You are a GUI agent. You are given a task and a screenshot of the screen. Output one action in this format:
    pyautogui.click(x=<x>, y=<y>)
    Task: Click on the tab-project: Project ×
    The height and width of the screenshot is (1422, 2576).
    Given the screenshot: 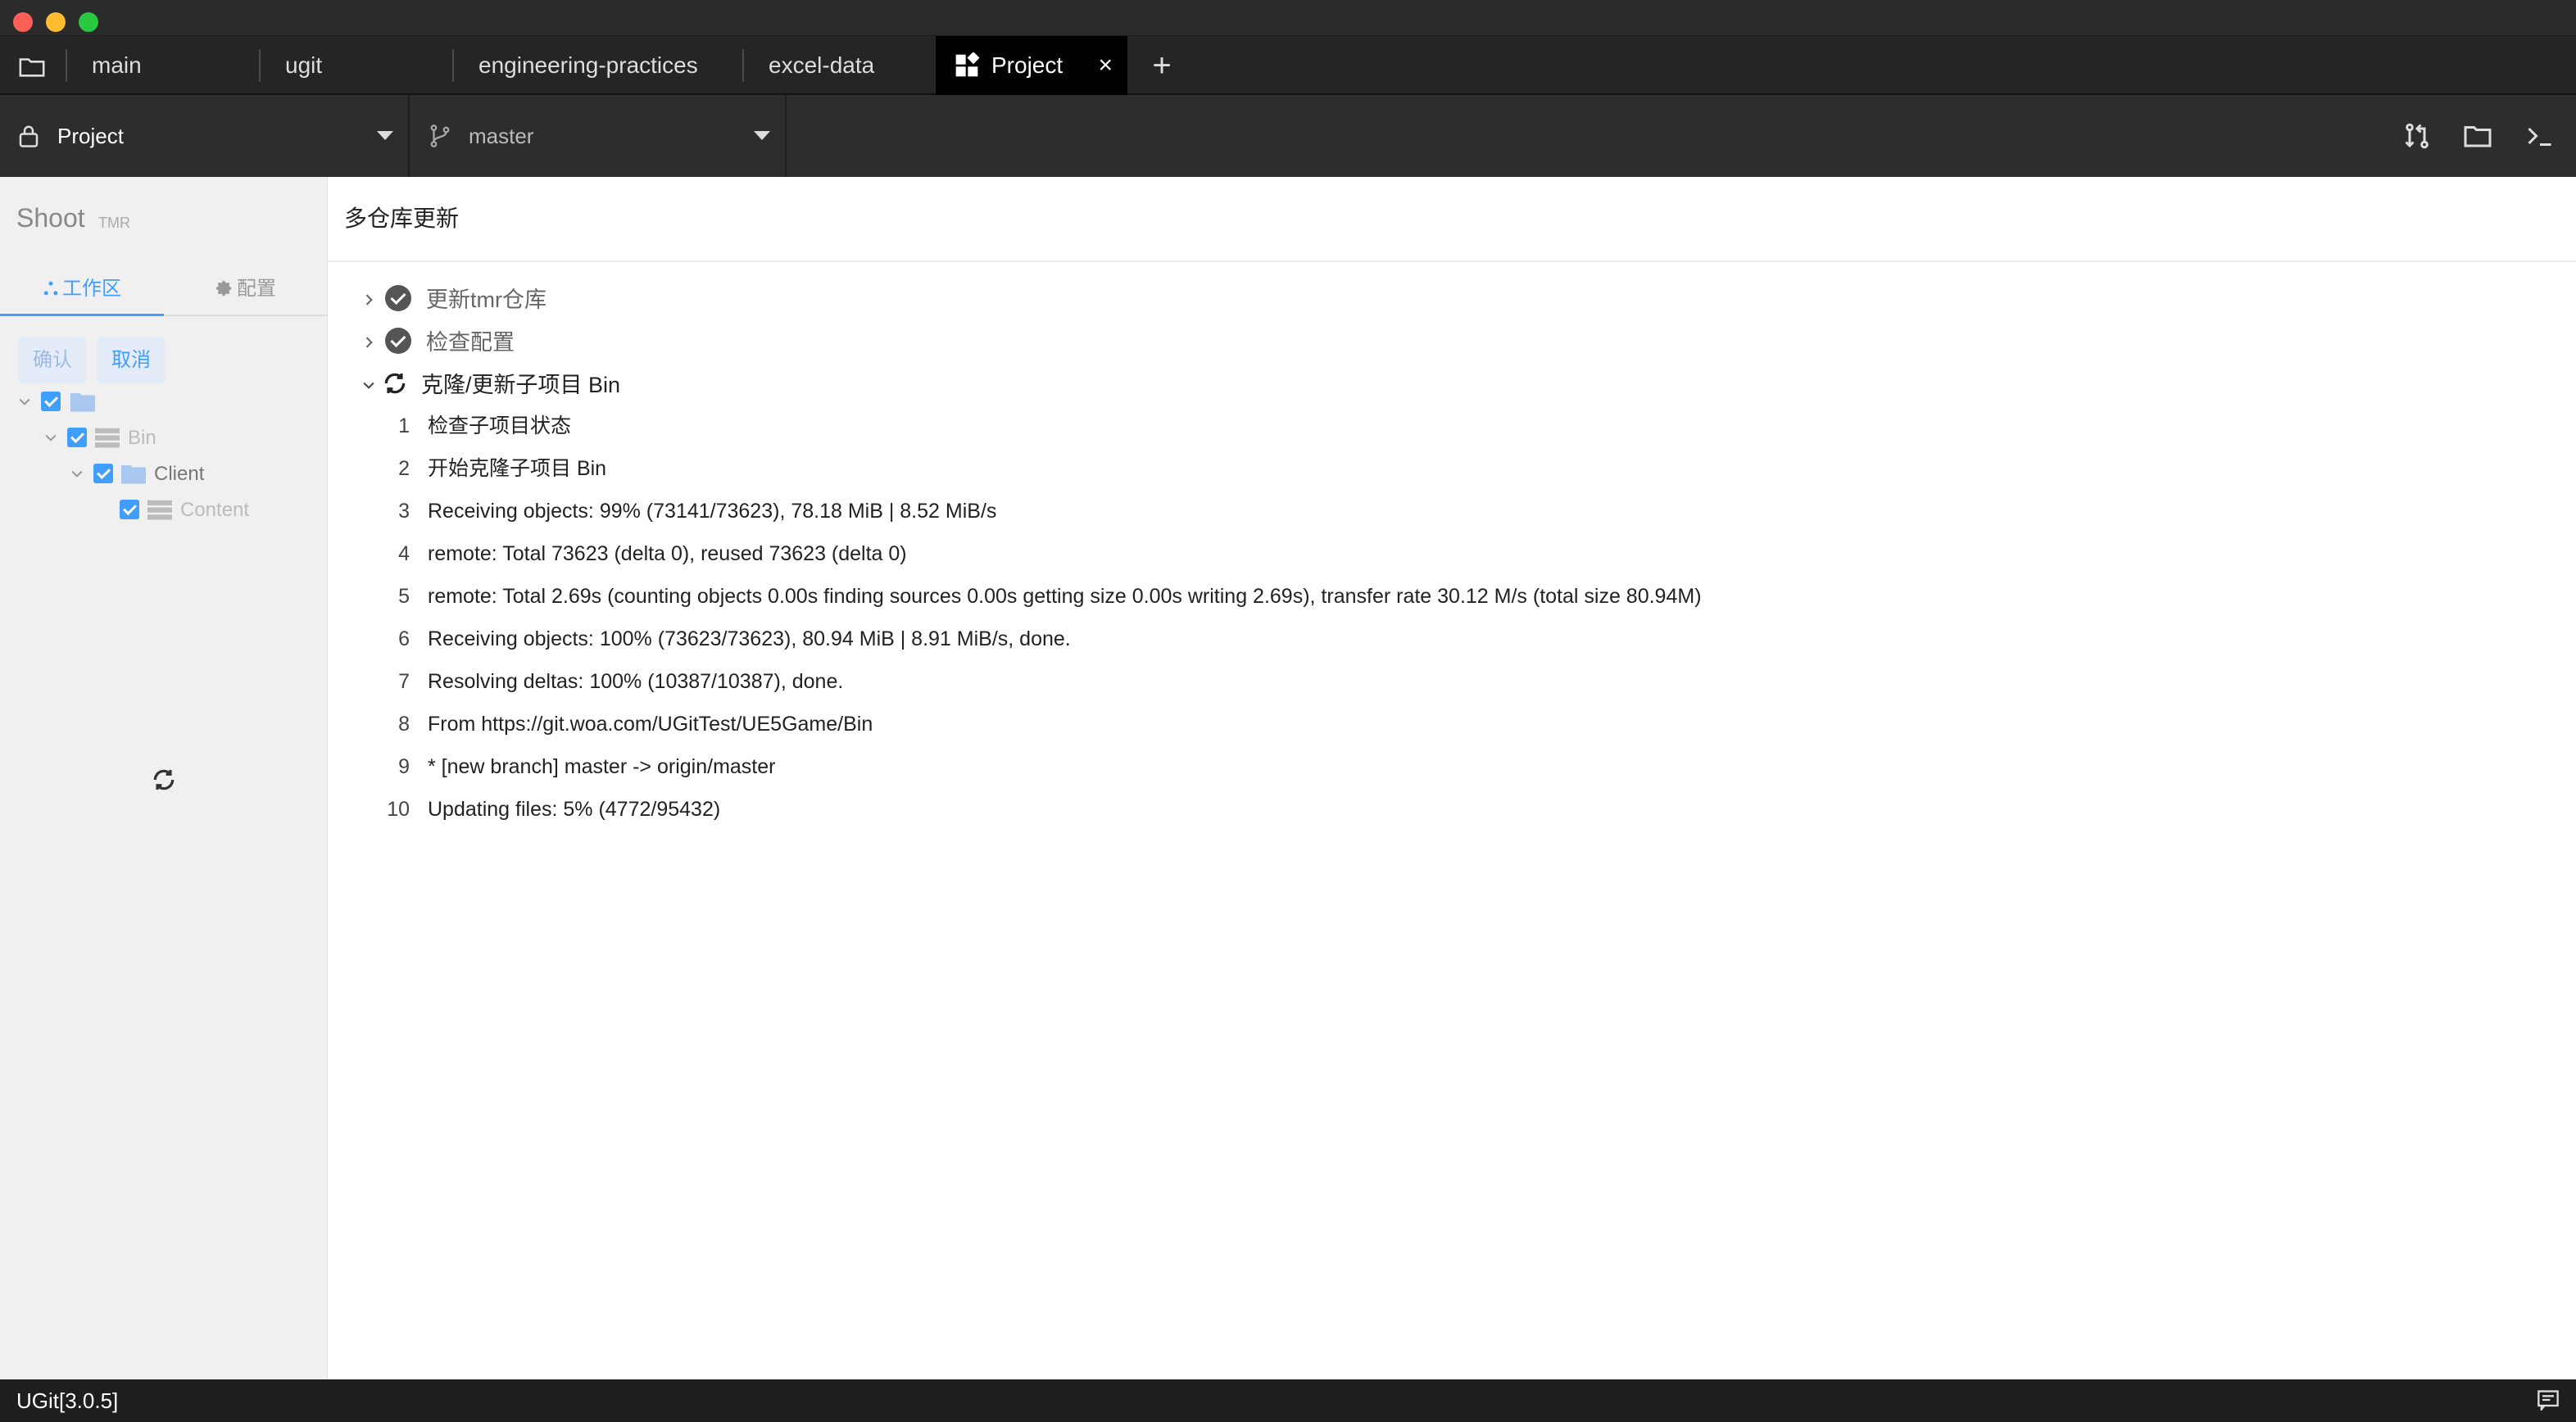 What is the action you would take?
    pyautogui.click(x=1031, y=66)
    